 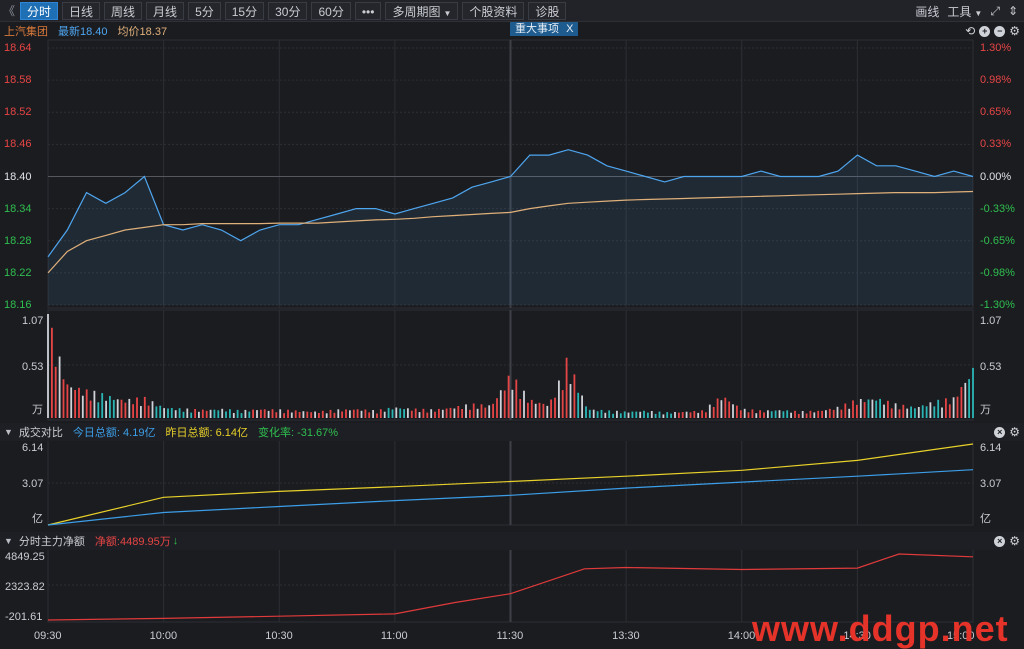 What do you see at coordinates (37, 410) in the screenshot?
I see `volume-unit-left: 万` at bounding box center [37, 410].